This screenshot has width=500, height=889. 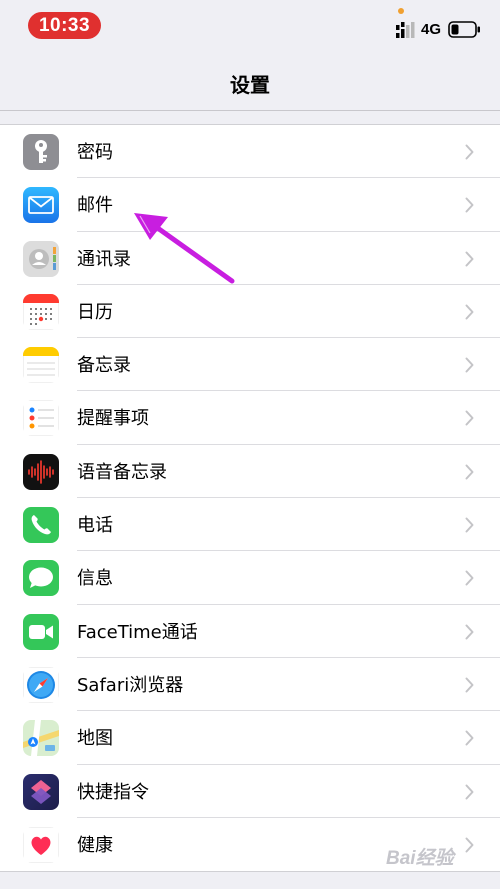 What do you see at coordinates (250, 578) in the screenshot?
I see `settings-row-messages: 信息` at bounding box center [250, 578].